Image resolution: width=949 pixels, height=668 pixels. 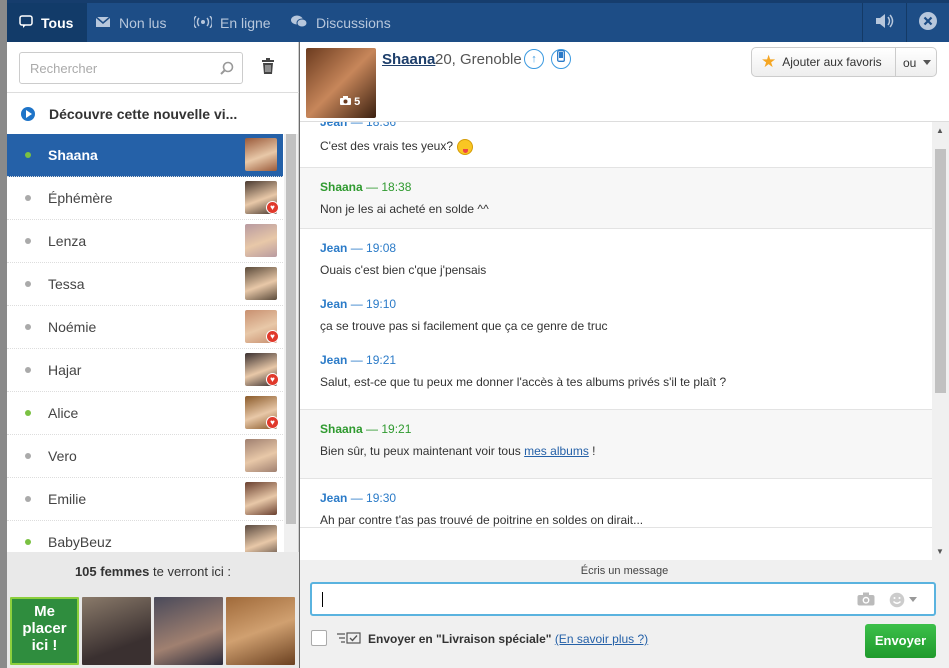 What do you see at coordinates (145, 370) in the screenshot?
I see `contact-item: Hajar ♥` at bounding box center [145, 370].